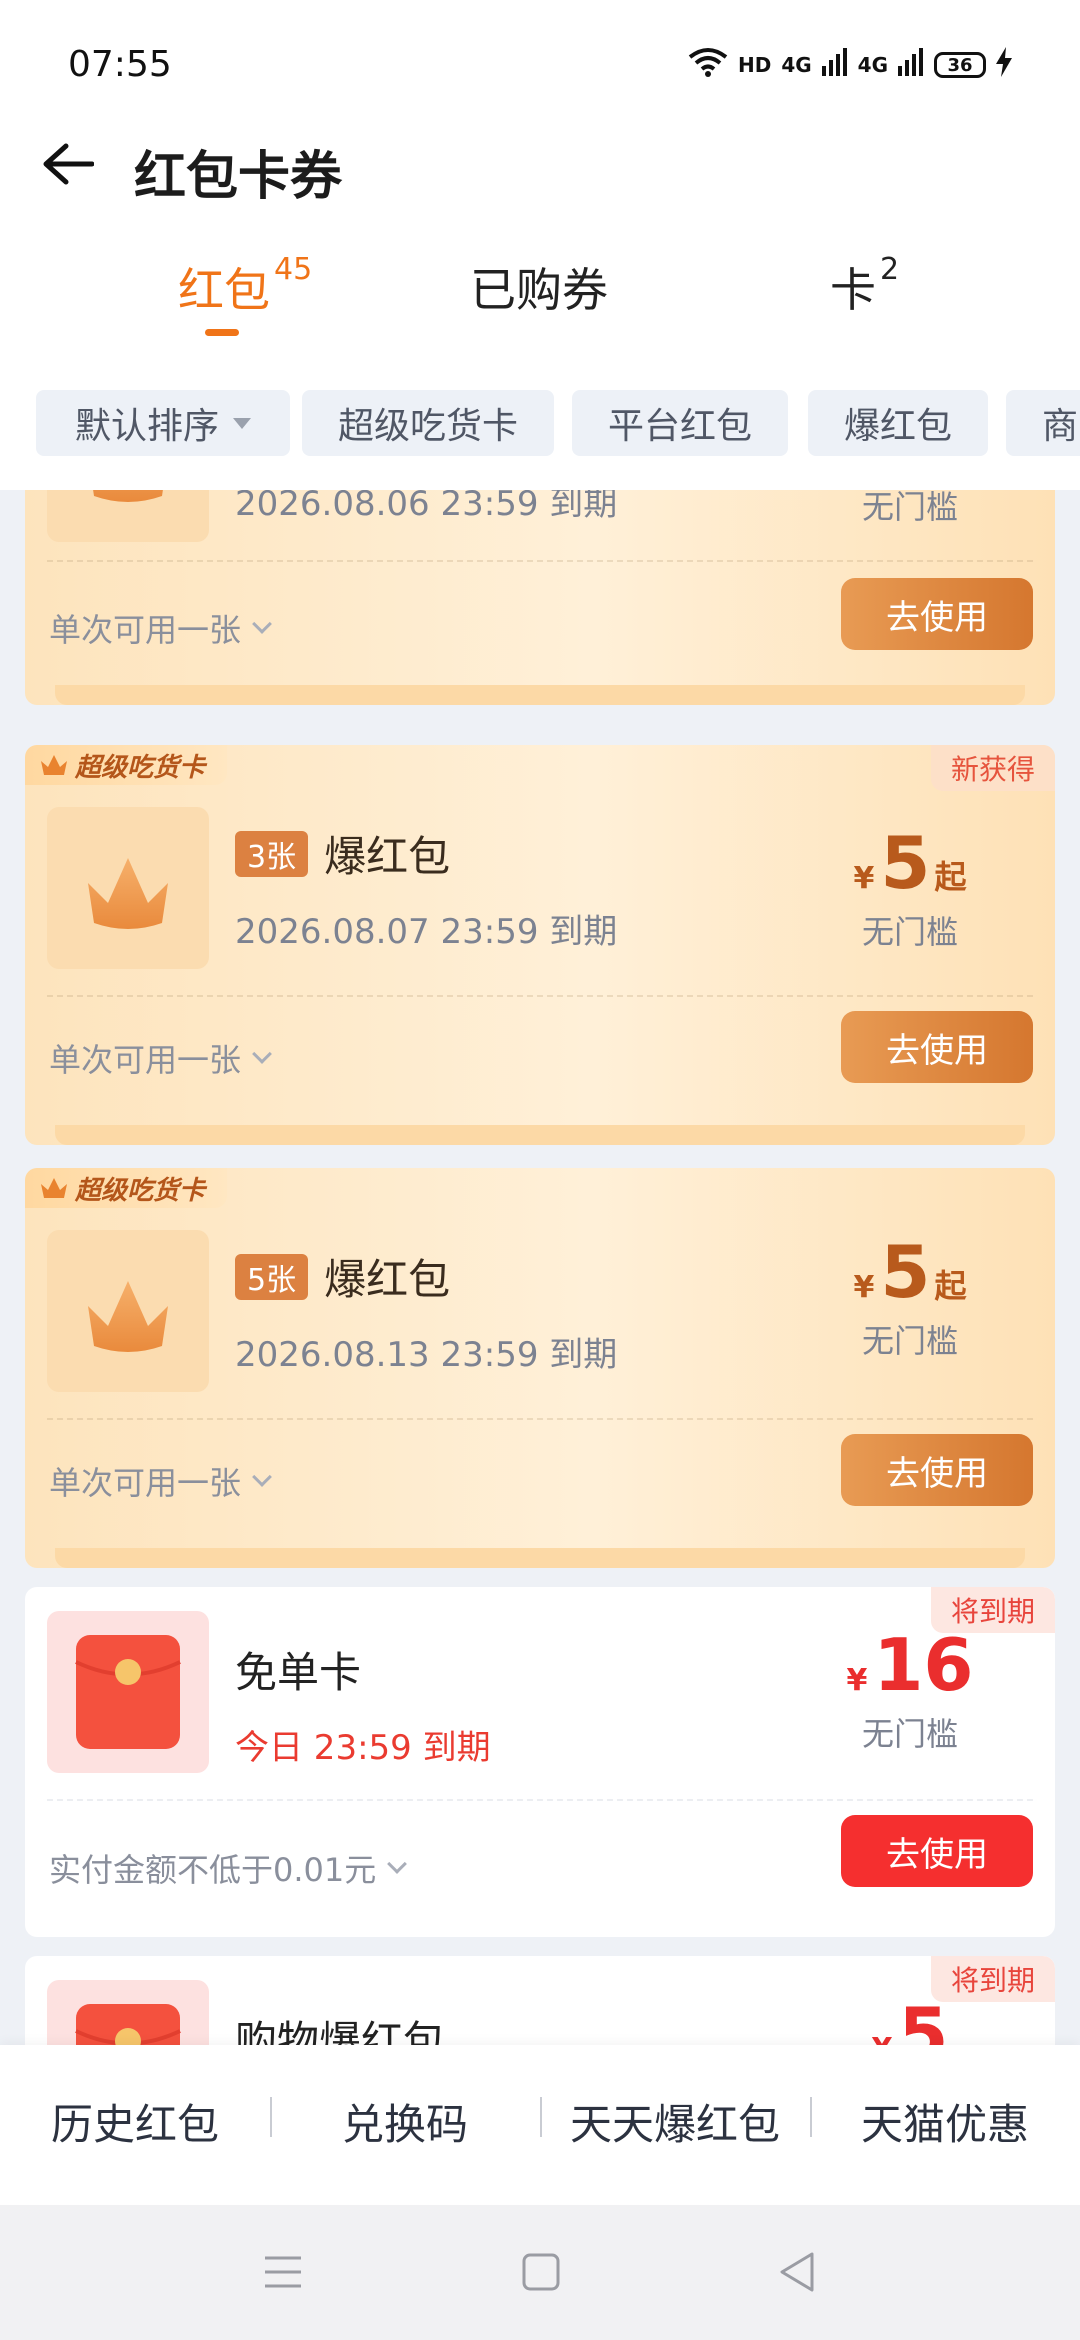 The width and height of the screenshot is (1080, 2340). I want to click on filter-bar: 默认排序 超级吃货卡 平台红包 爆红包 商, so click(540, 427).